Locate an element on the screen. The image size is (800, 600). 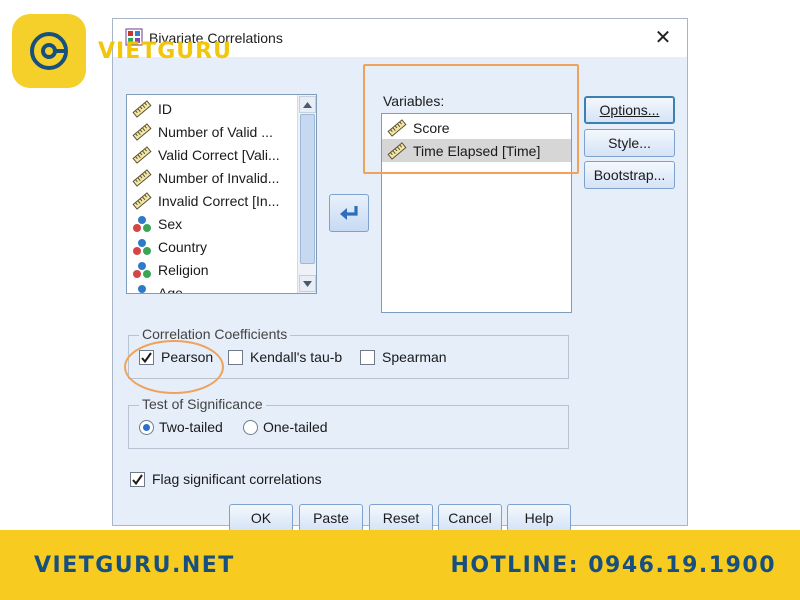
triangle-down-icon is located at coordinates (307, 283).